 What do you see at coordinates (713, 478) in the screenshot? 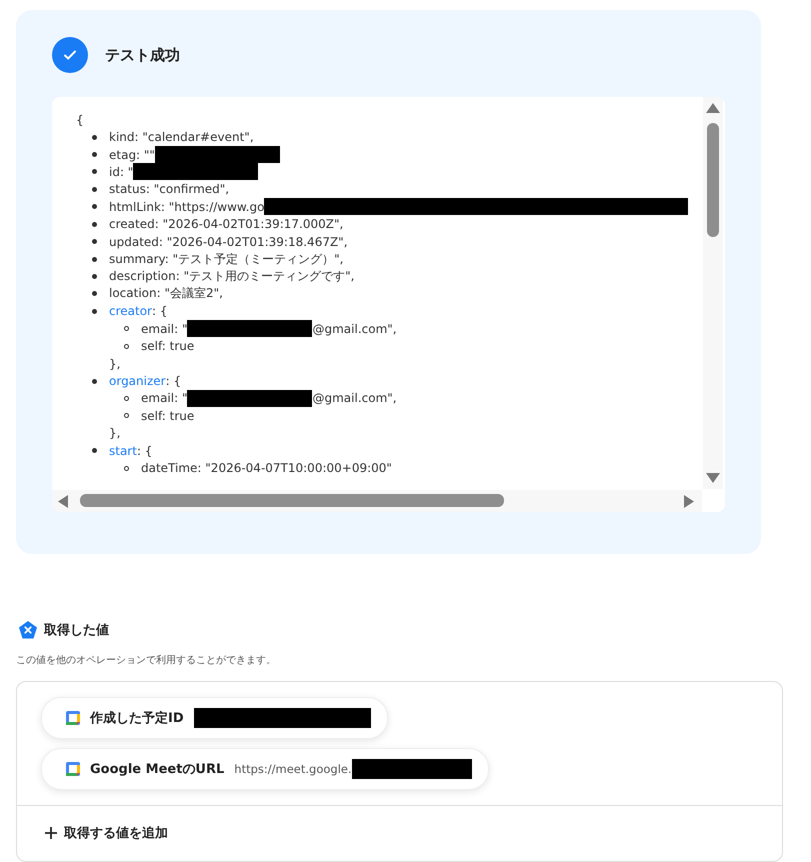
I see `down-arrow-icon` at bounding box center [713, 478].